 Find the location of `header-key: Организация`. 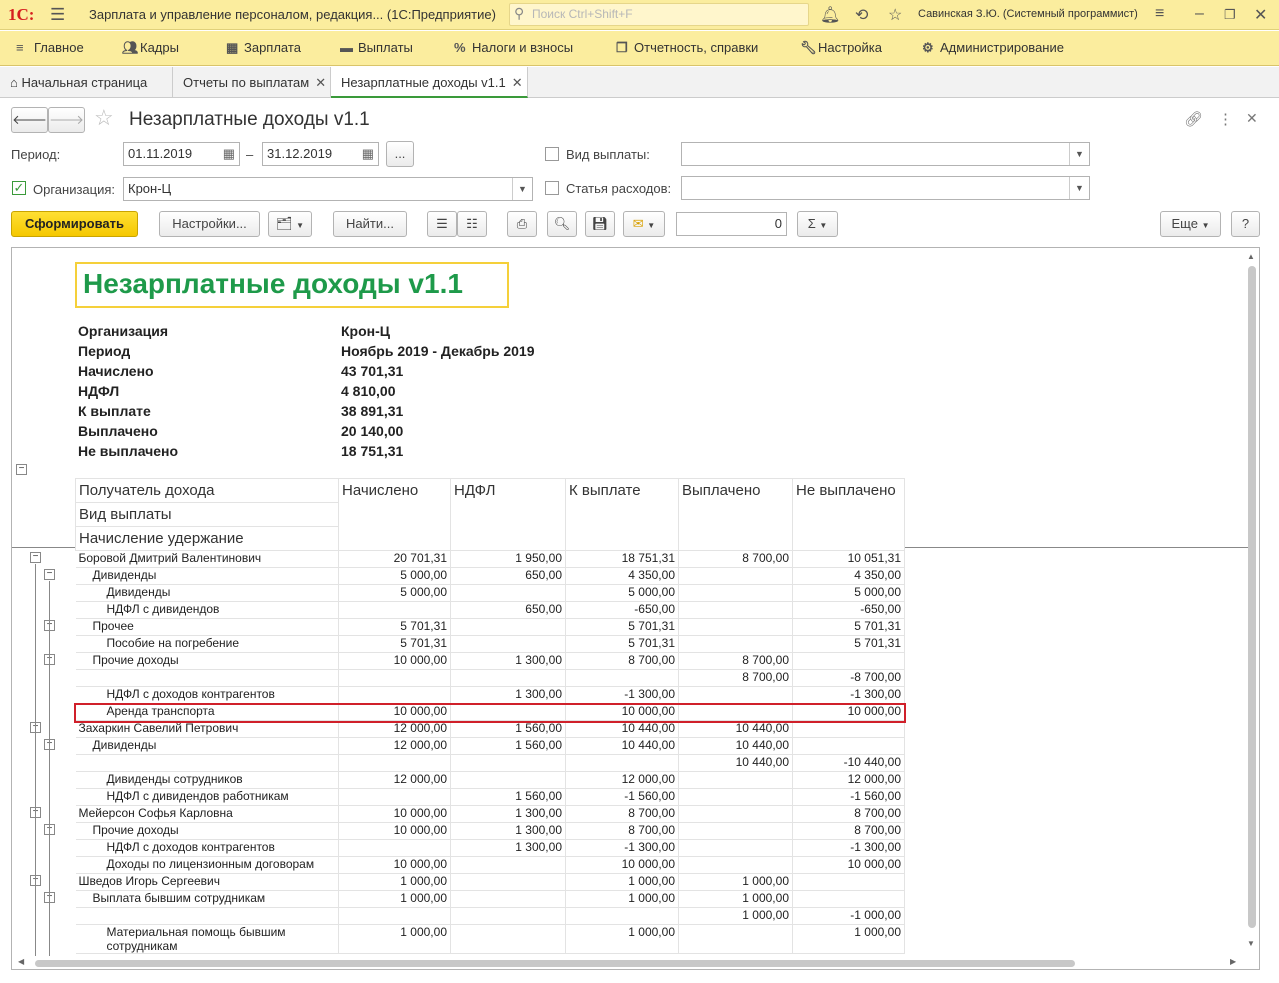

header-key: Организация is located at coordinates (123, 331).